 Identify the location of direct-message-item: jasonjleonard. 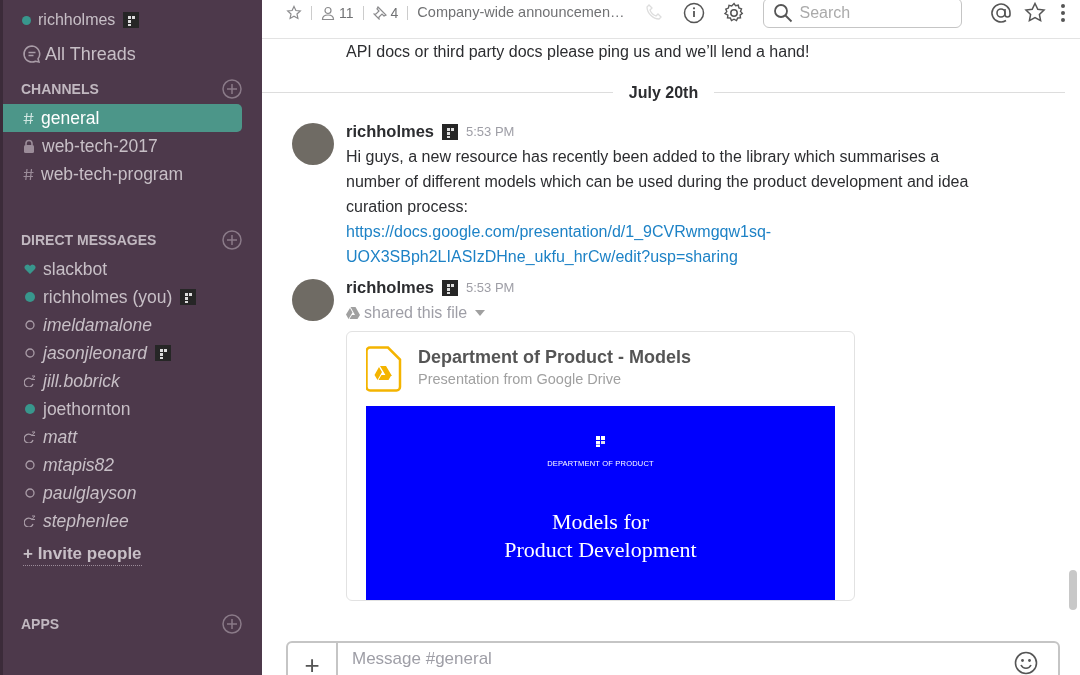
(122, 353).